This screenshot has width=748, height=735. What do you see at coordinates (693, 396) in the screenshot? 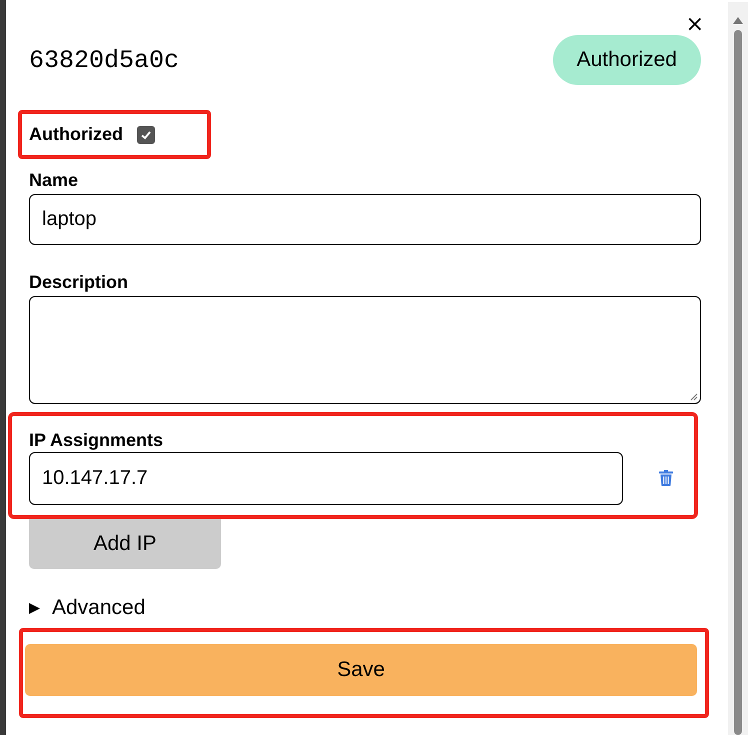
I see `resize-grip-icon` at bounding box center [693, 396].